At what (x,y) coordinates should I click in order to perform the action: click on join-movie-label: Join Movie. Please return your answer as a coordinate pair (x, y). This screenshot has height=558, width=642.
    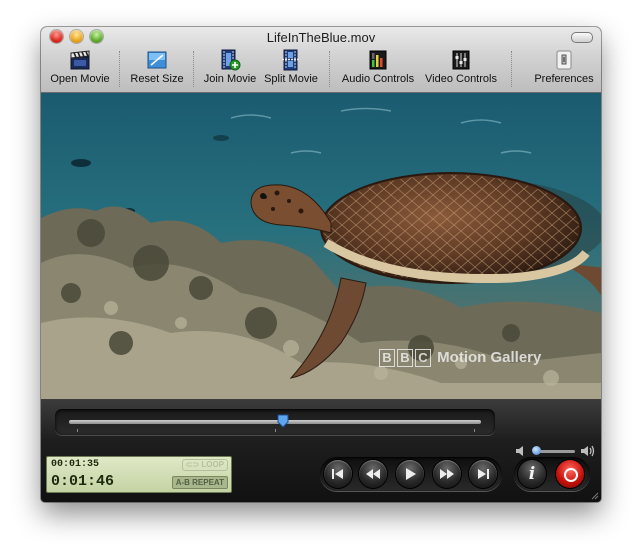
    Looking at the image, I should click on (230, 79).